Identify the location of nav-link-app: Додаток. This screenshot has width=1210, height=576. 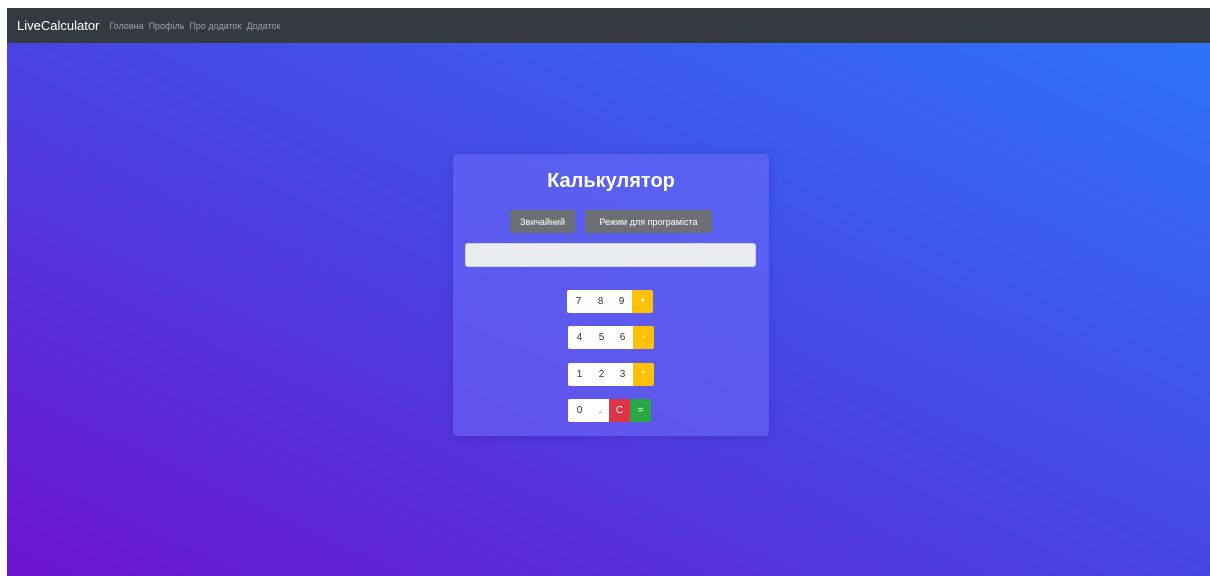
(263, 26).